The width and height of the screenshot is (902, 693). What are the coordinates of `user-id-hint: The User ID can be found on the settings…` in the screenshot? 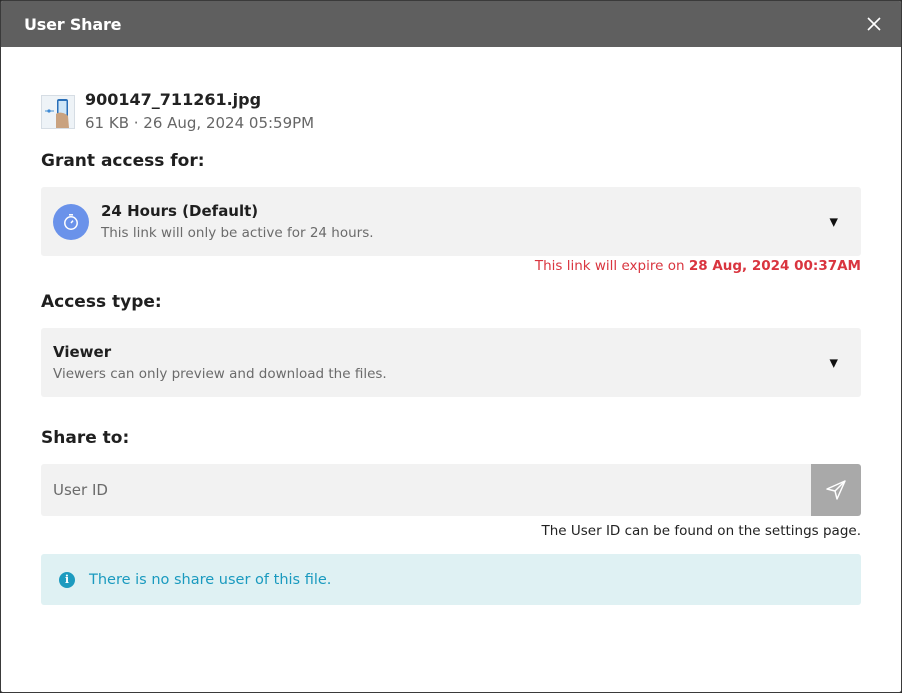 It's located at (701, 531).